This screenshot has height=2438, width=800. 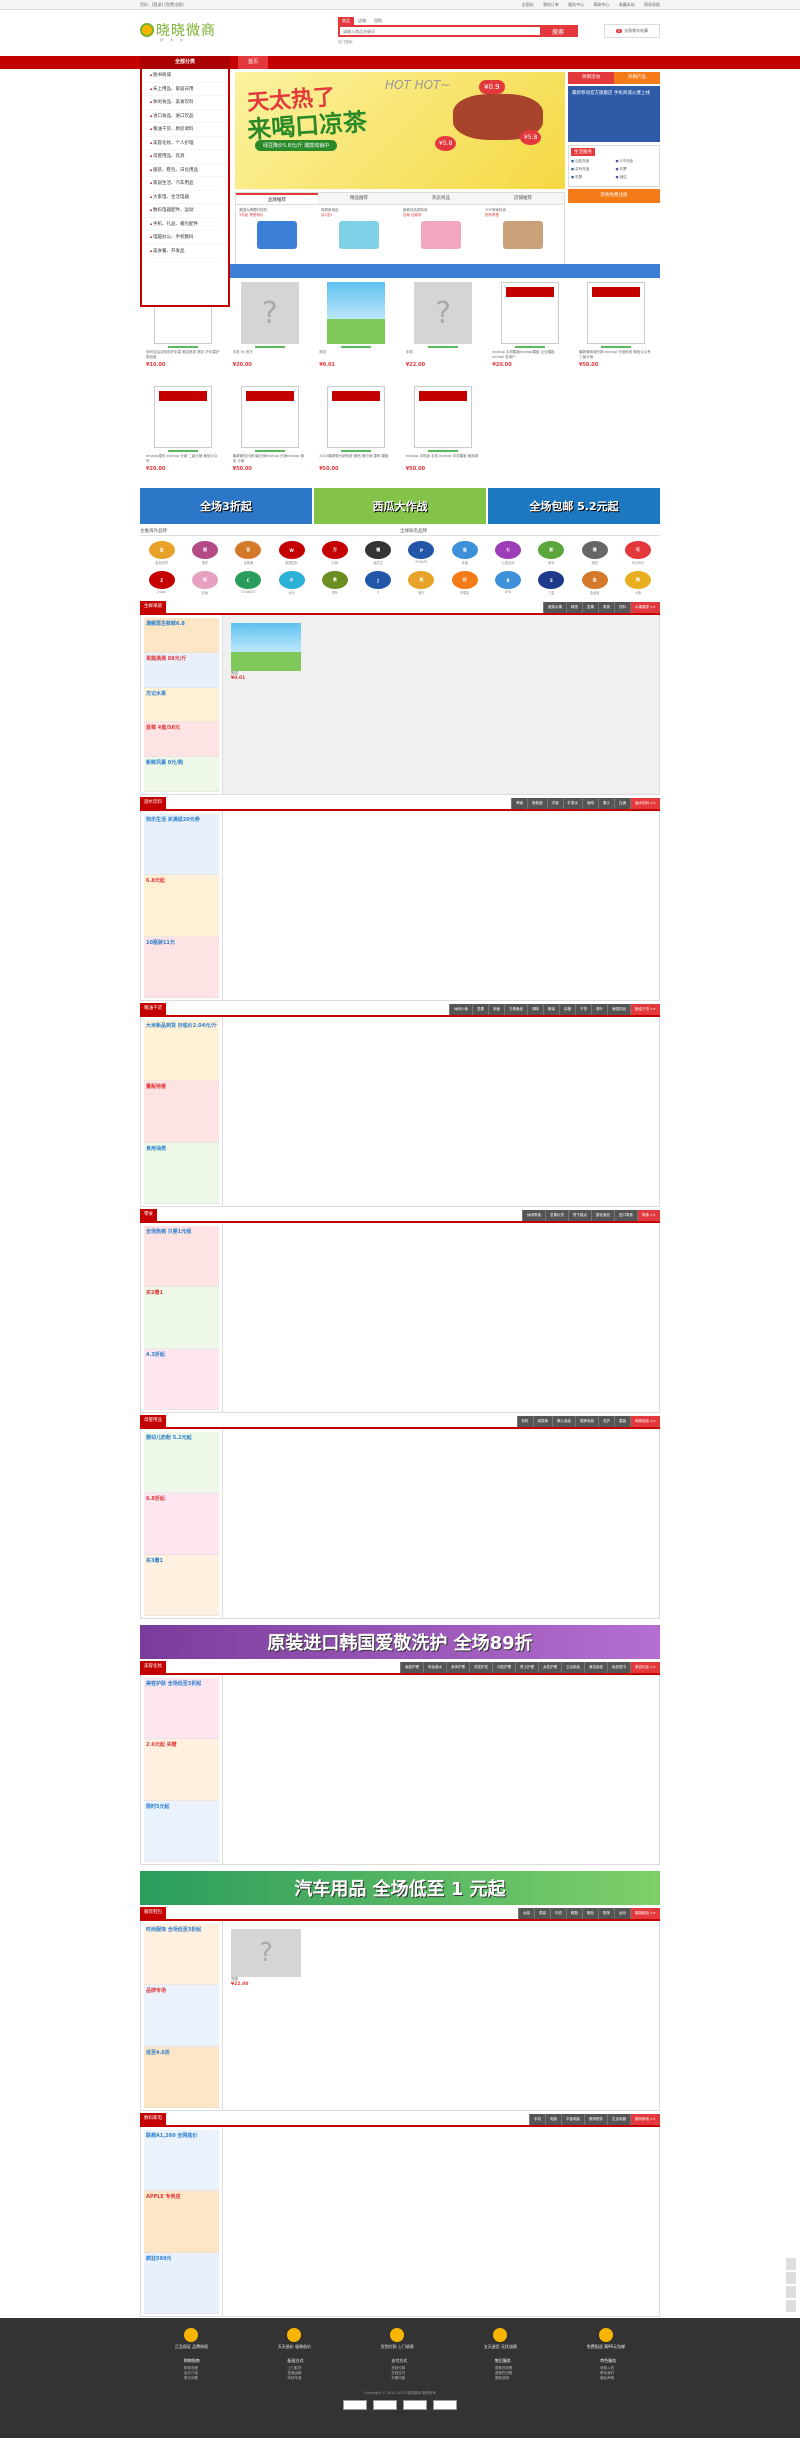 What do you see at coordinates (573, 1667) in the screenshot?
I see `floor-tag: 卫浴用品` at bounding box center [573, 1667].